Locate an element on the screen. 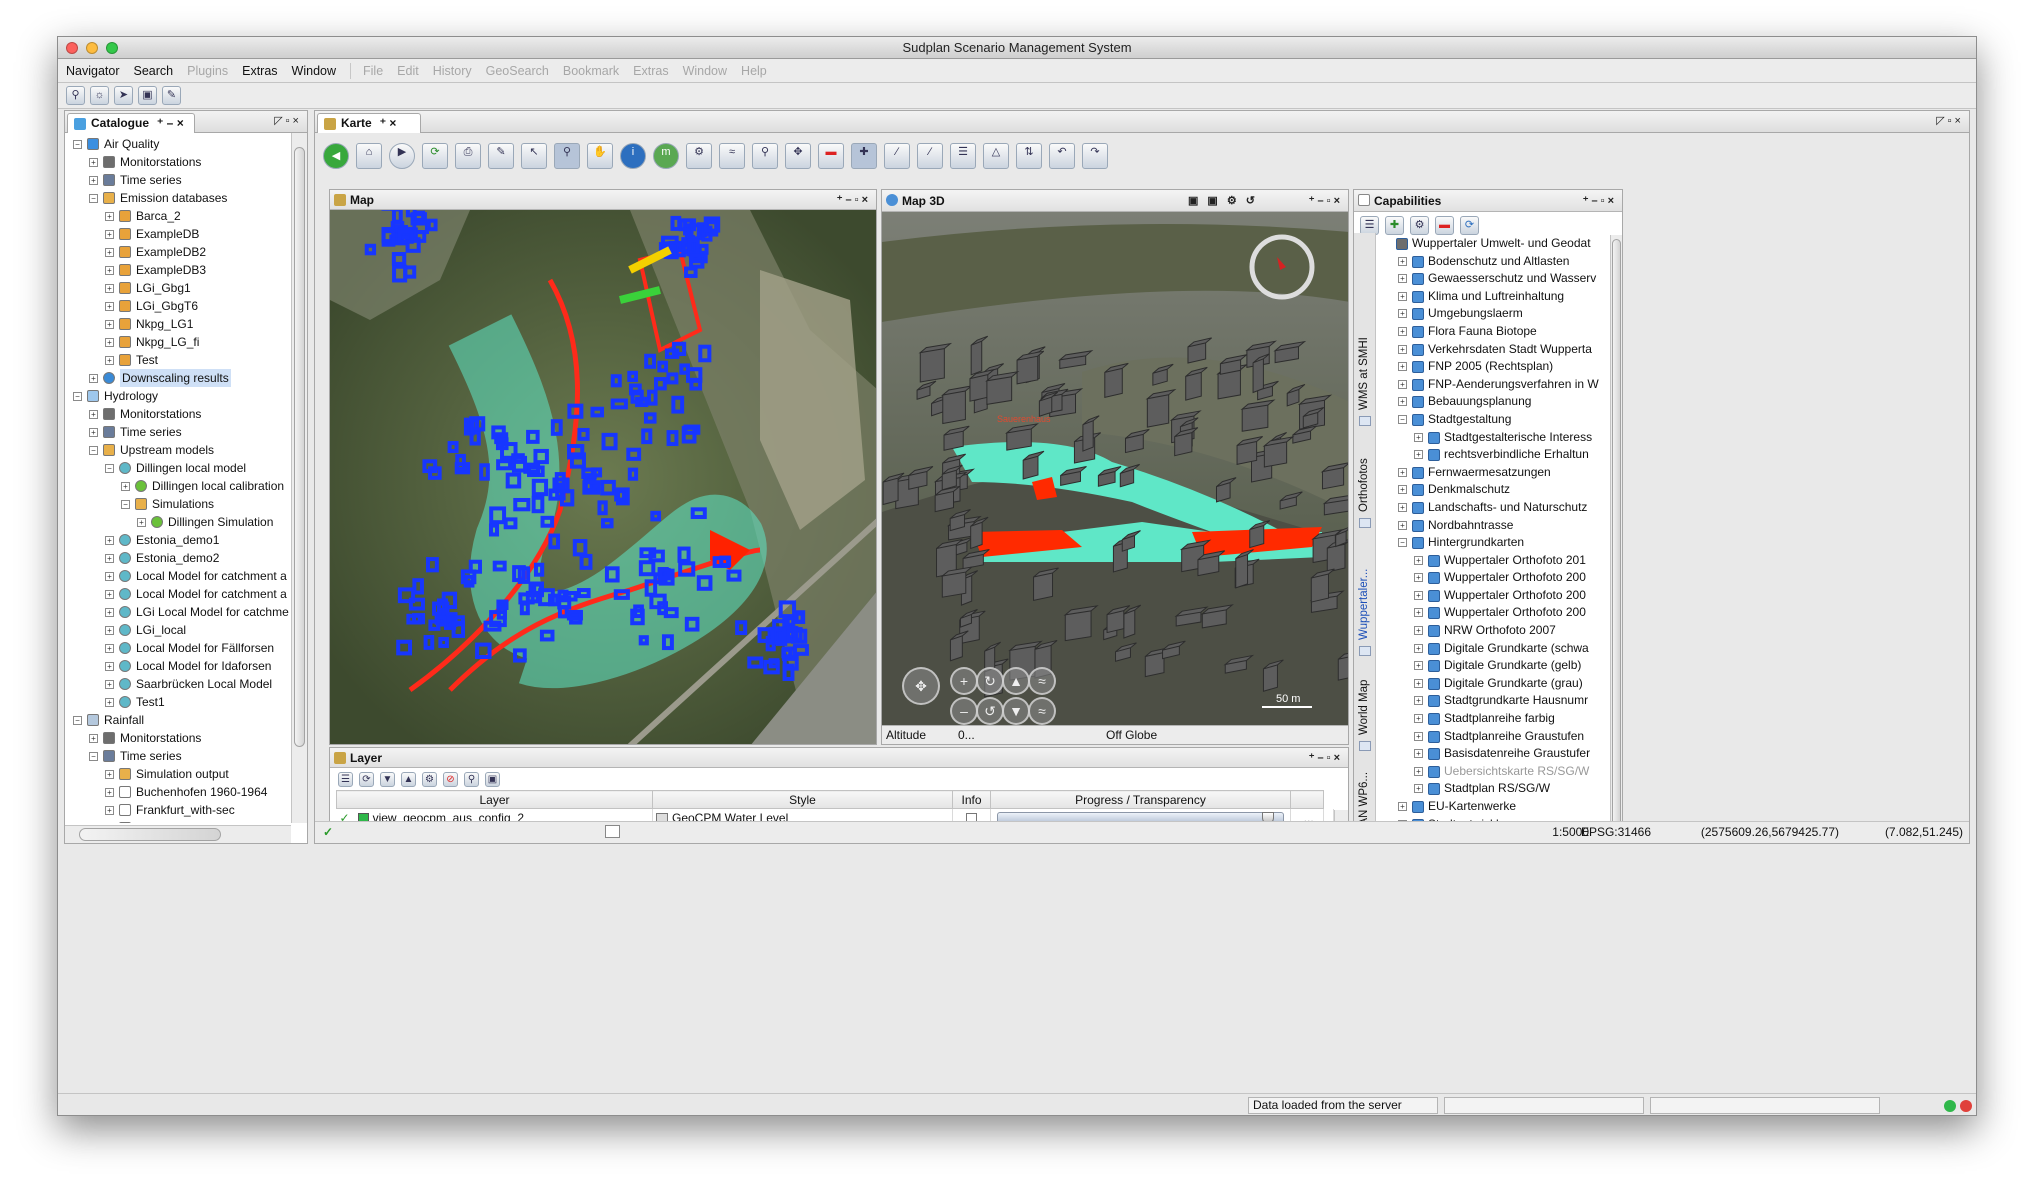  catalogue-vscroll is located at coordinates (299, 478).